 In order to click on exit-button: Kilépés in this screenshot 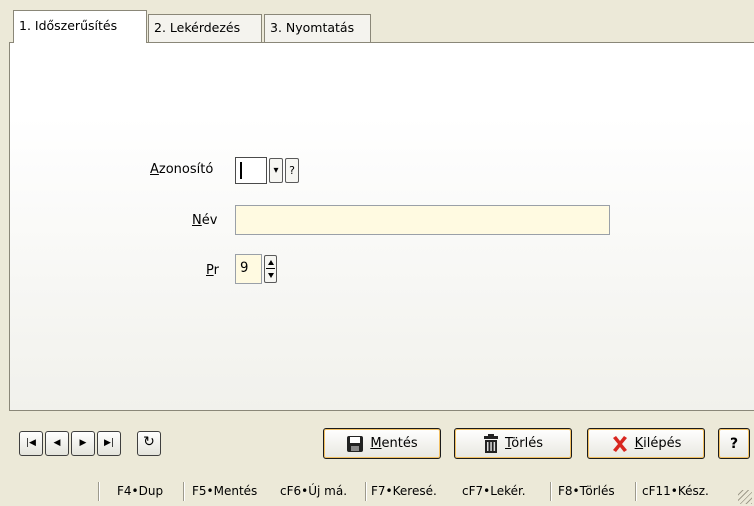, I will do `click(646, 443)`.